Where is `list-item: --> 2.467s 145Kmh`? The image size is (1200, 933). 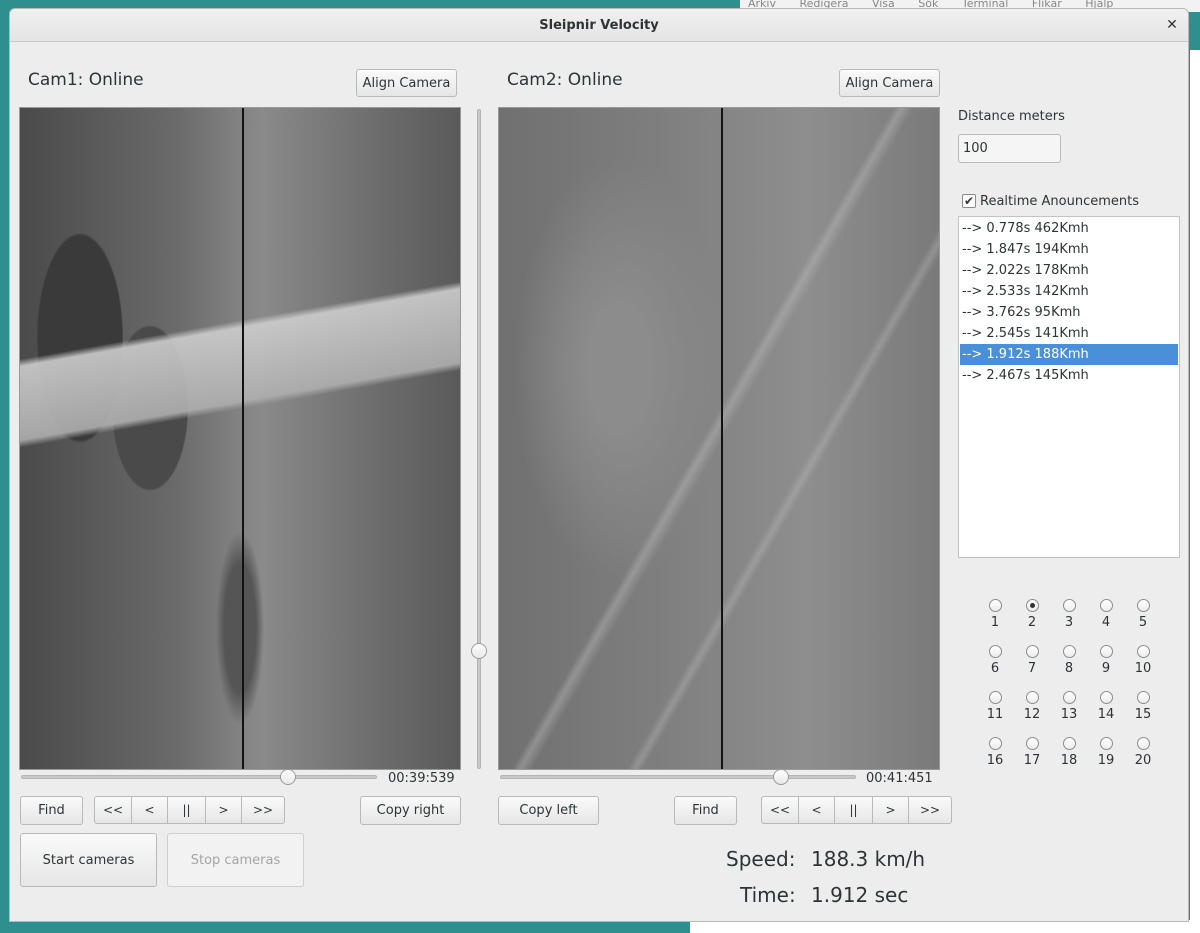
list-item: --> 2.467s 145Kmh is located at coordinates (1069, 375).